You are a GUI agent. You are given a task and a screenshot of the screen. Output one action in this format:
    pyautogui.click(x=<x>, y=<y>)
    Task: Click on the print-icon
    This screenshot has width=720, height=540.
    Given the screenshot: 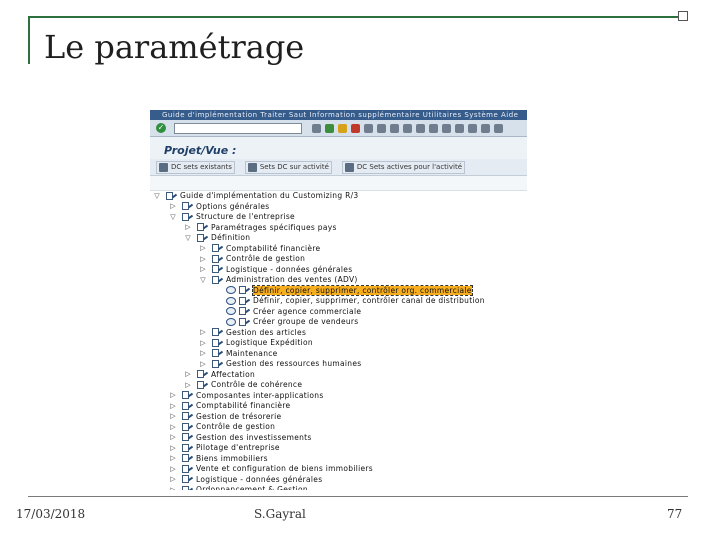 What is the action you would take?
    pyautogui.click(x=368, y=128)
    